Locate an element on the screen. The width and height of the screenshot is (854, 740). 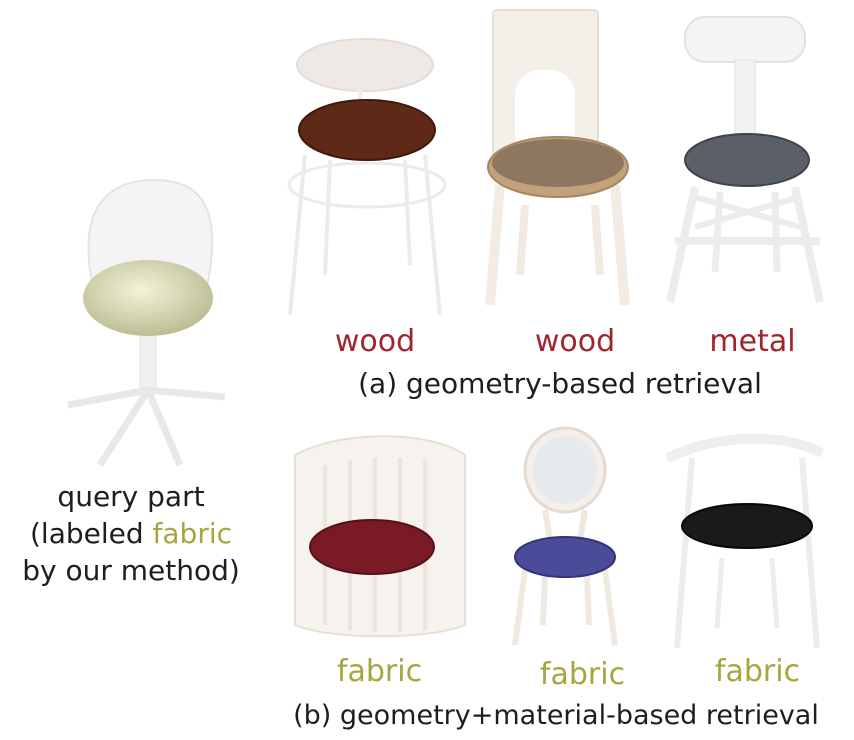
result-b2-chair is located at coordinates (565, 536).